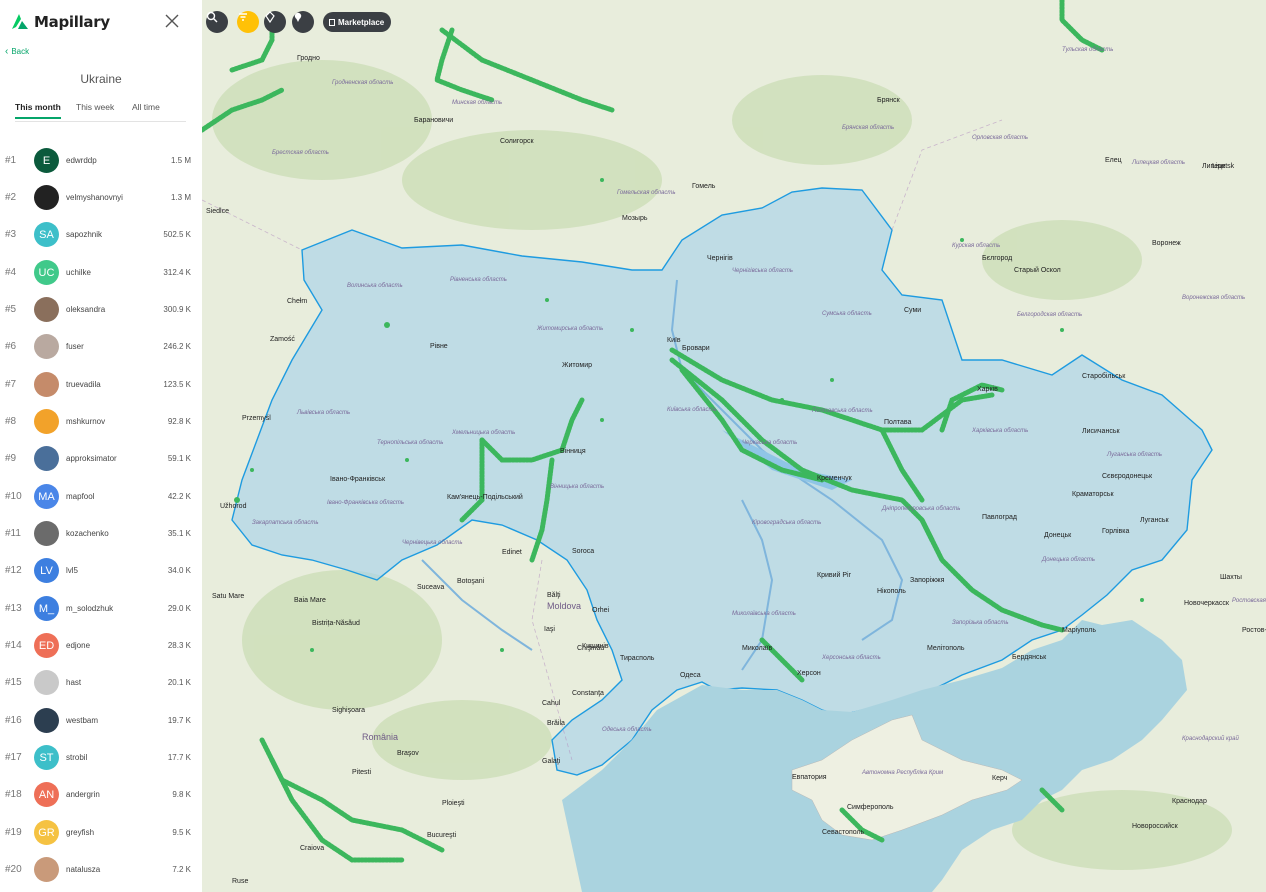 Image resolution: width=1266 pixels, height=892 pixels. Describe the element at coordinates (101, 832) in the screenshot. I see `leaderboard-row: #19 GR greyfish 9.5 K` at that location.